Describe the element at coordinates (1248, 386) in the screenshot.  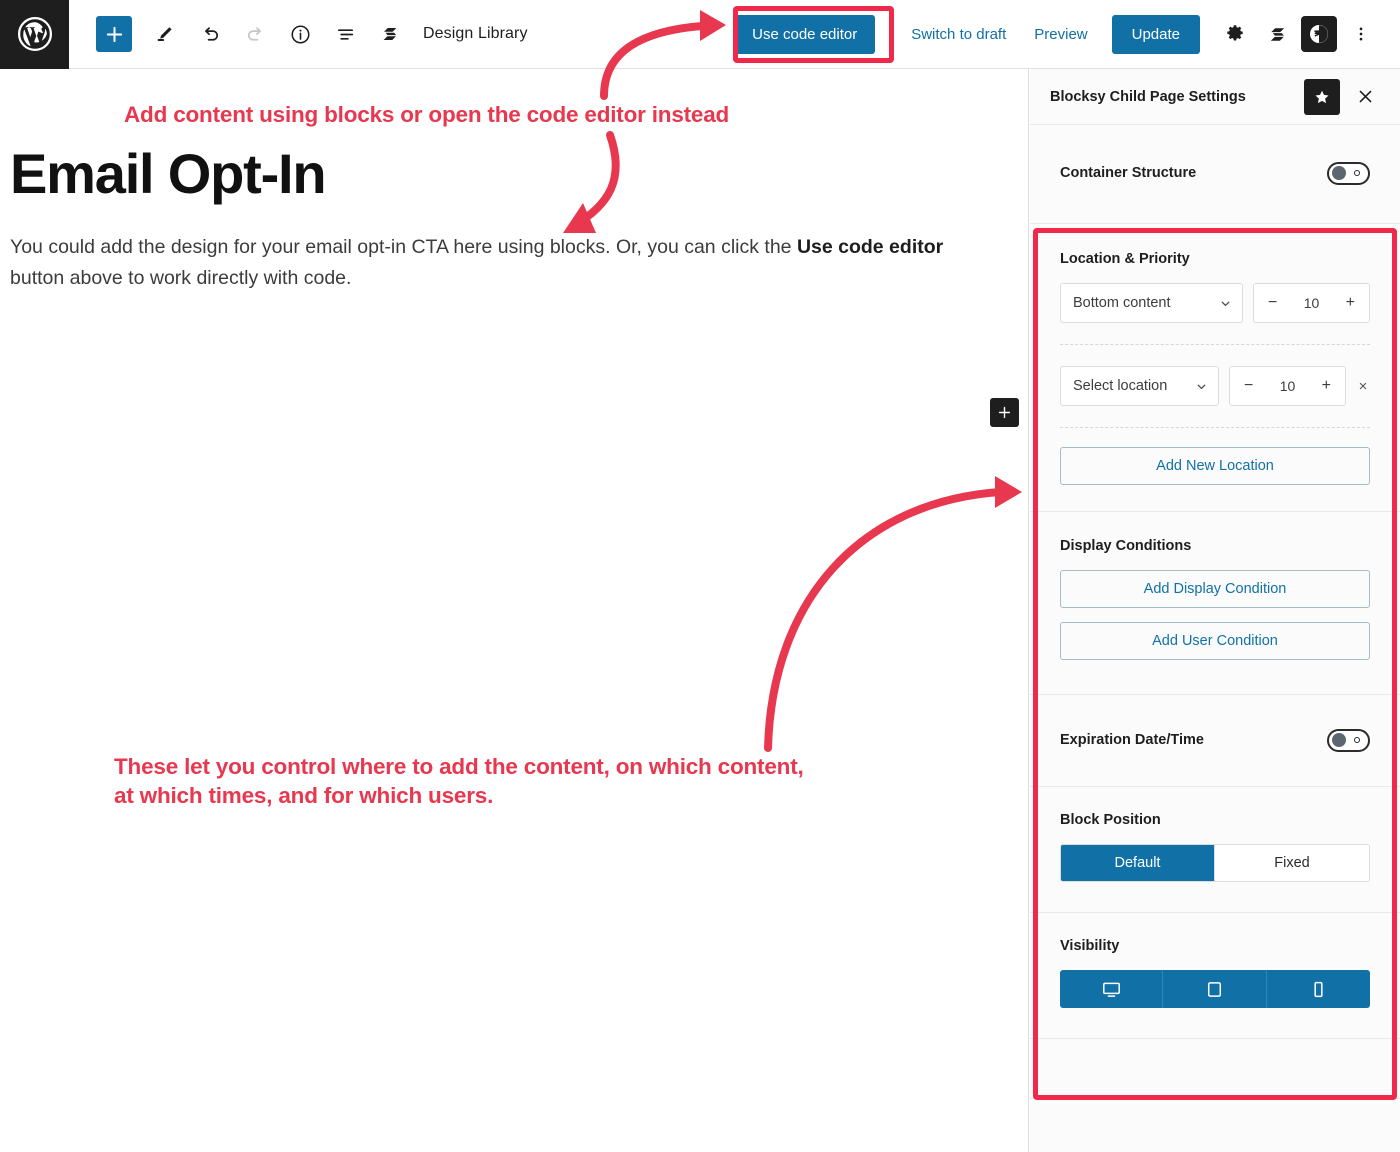
I see `priority-decrement-2: −` at that location.